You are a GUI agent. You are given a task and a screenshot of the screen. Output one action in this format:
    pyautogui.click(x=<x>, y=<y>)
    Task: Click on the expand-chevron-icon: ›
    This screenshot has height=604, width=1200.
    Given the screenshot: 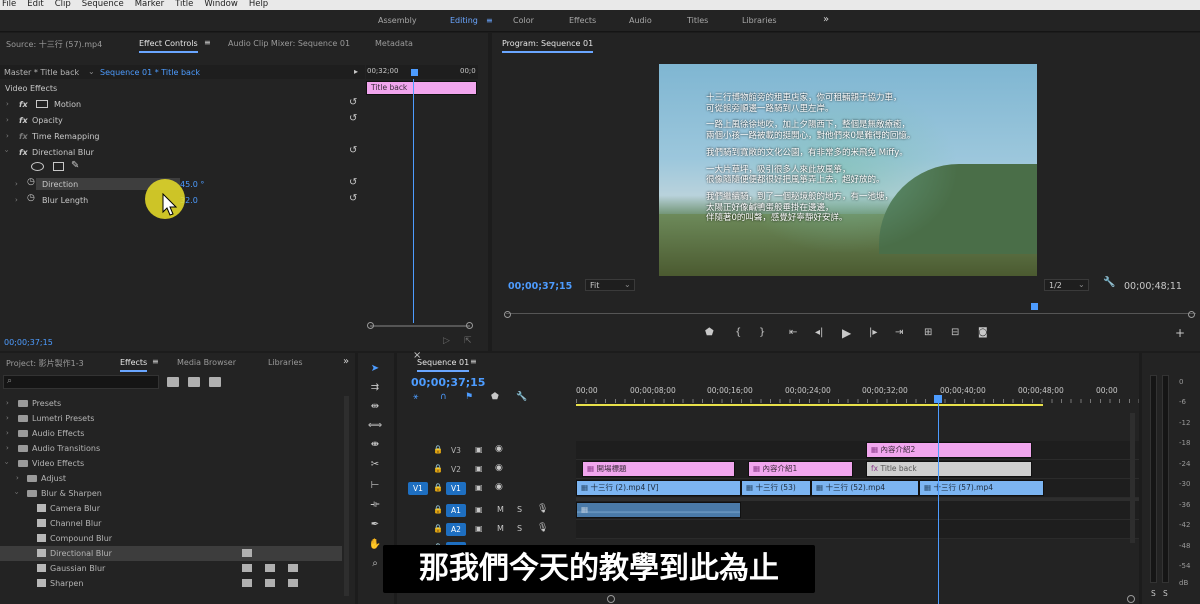 What is the action you would take?
    pyautogui.click(x=16, y=184)
    